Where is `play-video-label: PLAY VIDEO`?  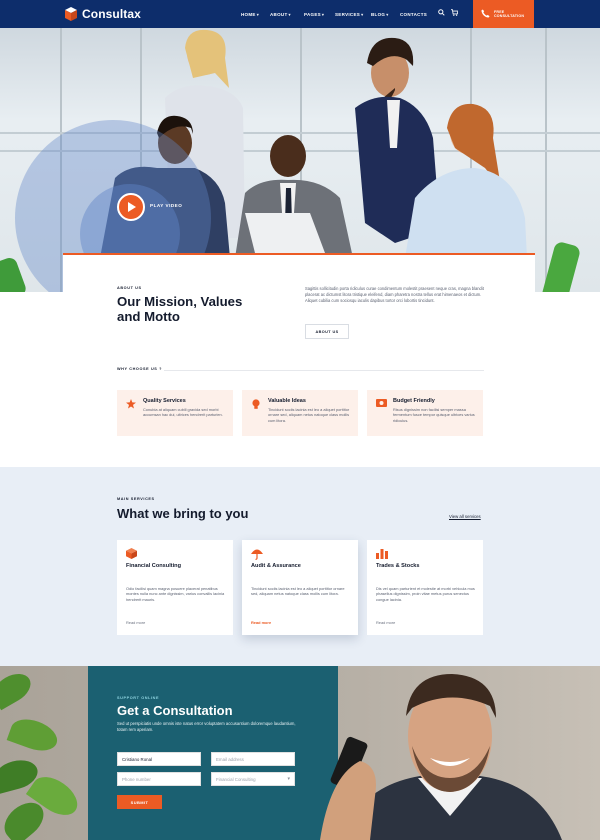 play-video-label: PLAY VIDEO is located at coordinates (166, 205).